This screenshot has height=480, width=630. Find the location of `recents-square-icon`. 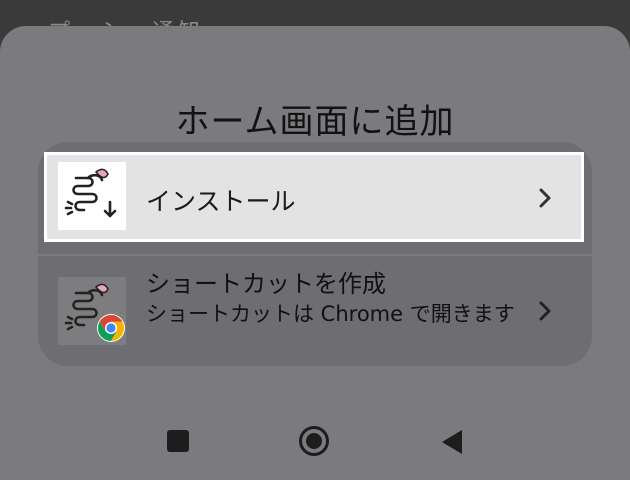

recents-square-icon is located at coordinates (178, 441).